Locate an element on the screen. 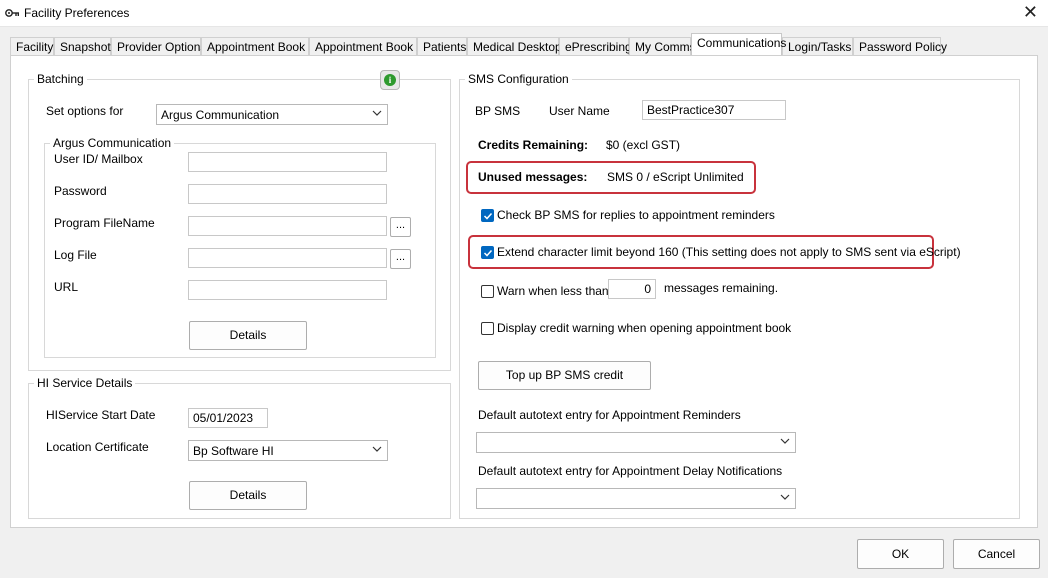 The height and width of the screenshot is (578, 1048). url-input is located at coordinates (287, 290).